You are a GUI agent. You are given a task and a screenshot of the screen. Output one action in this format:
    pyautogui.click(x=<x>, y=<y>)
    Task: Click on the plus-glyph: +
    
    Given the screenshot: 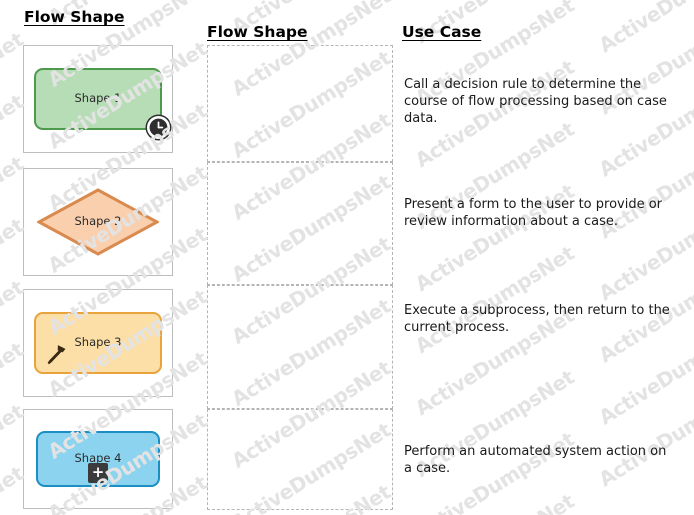 What is the action you would take?
    pyautogui.click(x=98, y=471)
    